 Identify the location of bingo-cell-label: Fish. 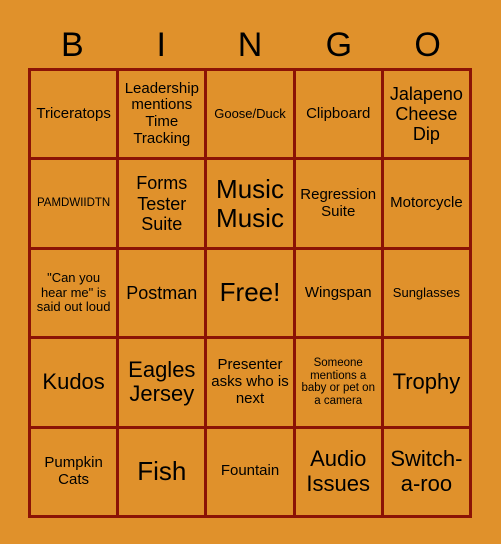
(162, 471).